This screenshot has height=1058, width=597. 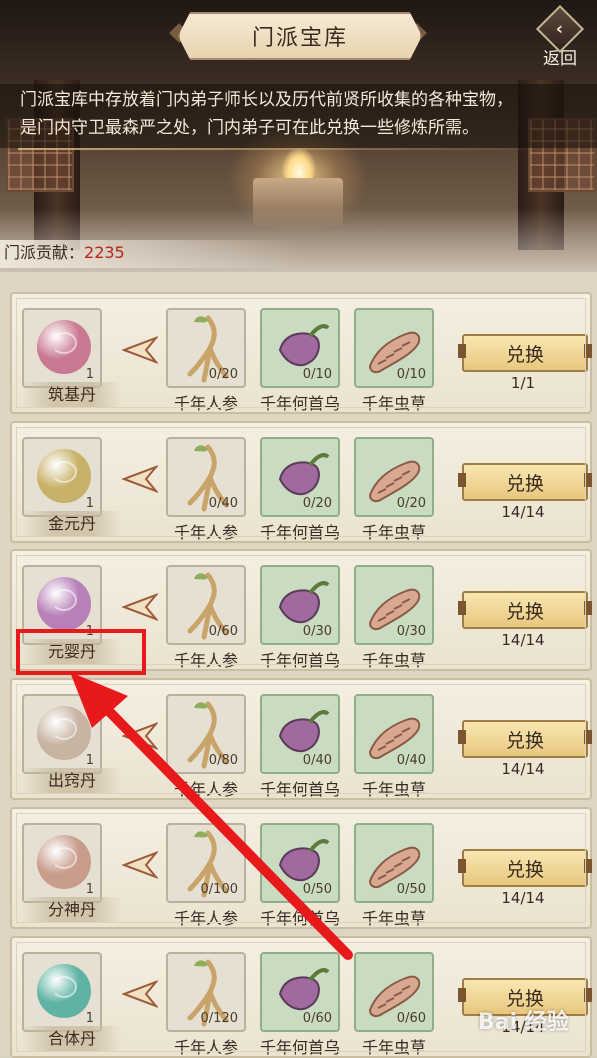 I want to click on chongcao-slot: 0/10, so click(x=394, y=348).